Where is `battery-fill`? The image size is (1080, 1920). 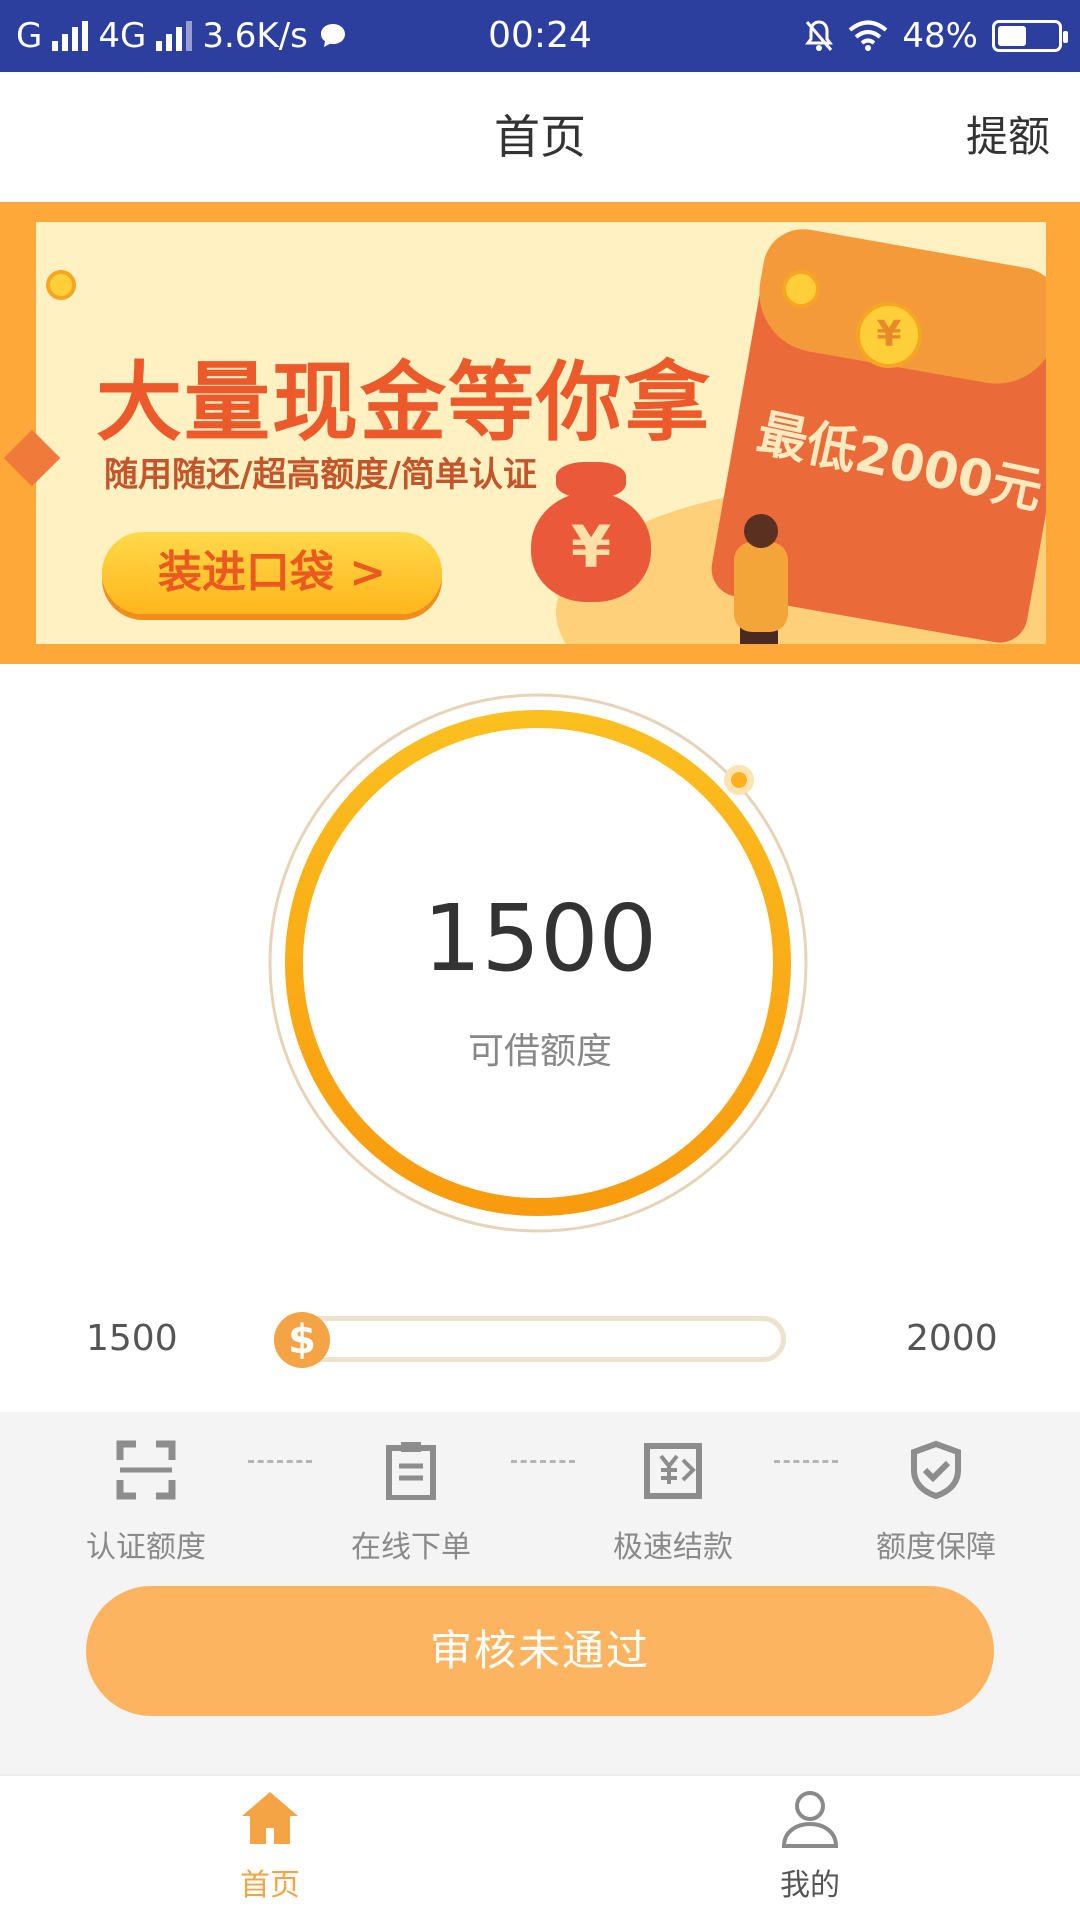 battery-fill is located at coordinates (1012, 36).